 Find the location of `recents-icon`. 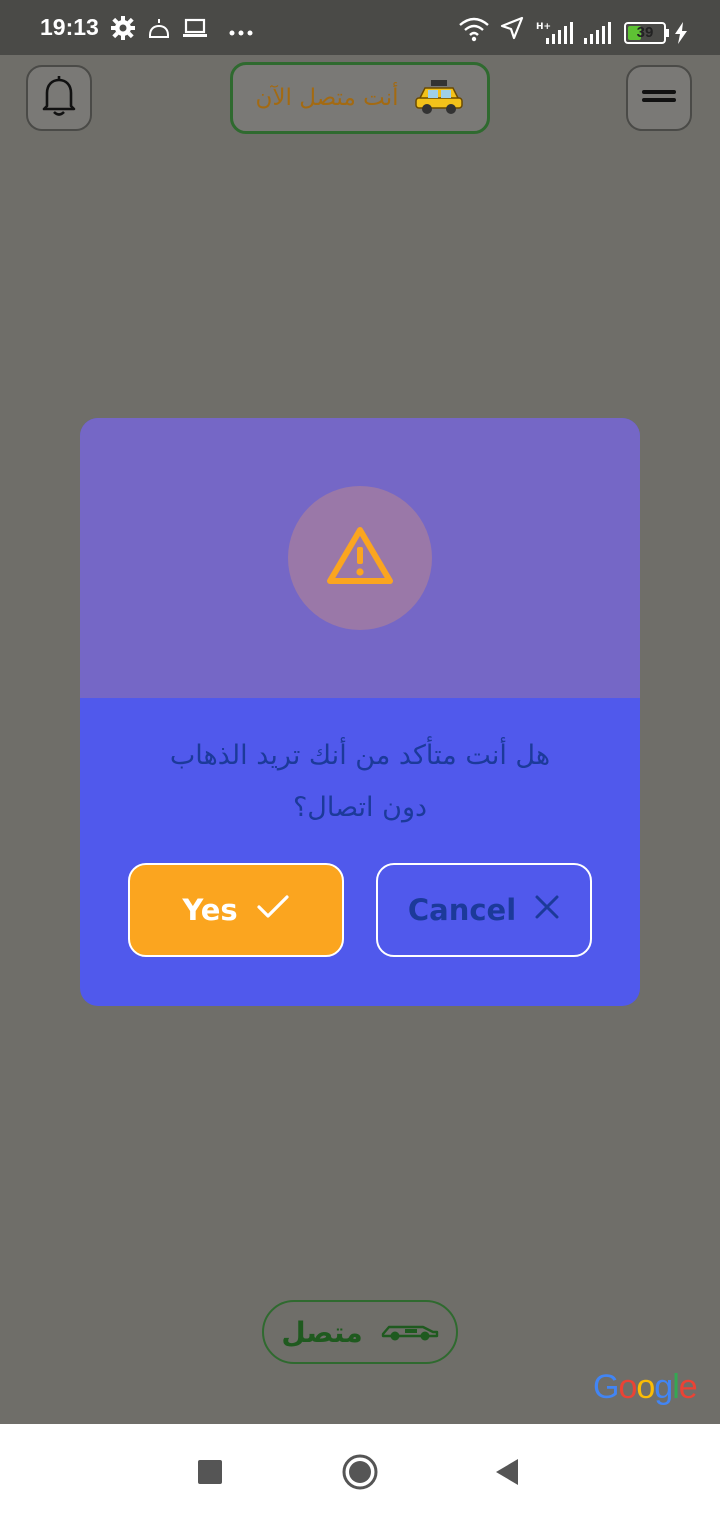

recents-icon is located at coordinates (210, 1474).